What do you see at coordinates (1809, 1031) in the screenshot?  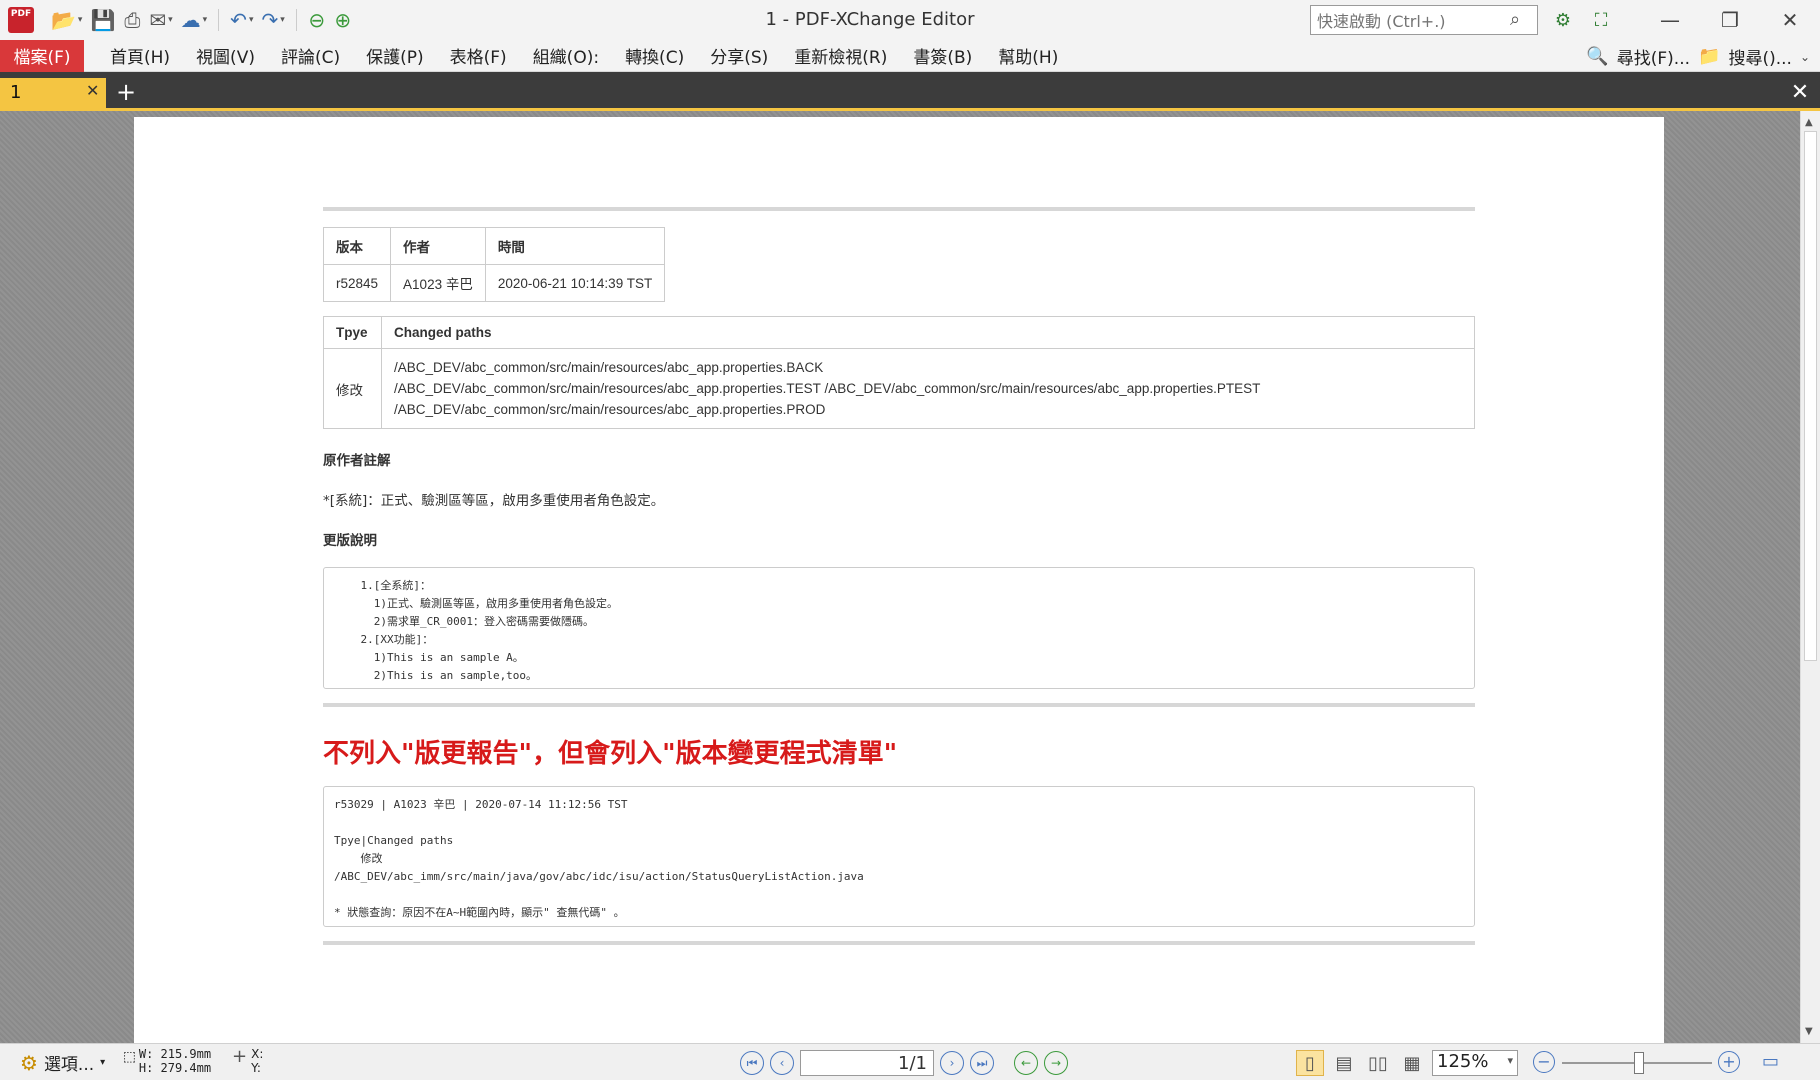 I see `scroll-down-icon: ▼` at bounding box center [1809, 1031].